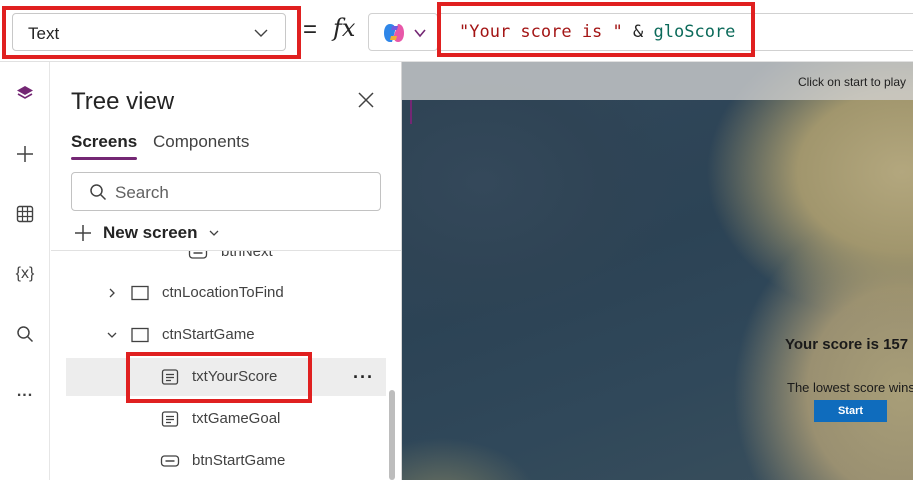  I want to click on tree-node-ctnStartGame: ctnStartGame, so click(226, 335).